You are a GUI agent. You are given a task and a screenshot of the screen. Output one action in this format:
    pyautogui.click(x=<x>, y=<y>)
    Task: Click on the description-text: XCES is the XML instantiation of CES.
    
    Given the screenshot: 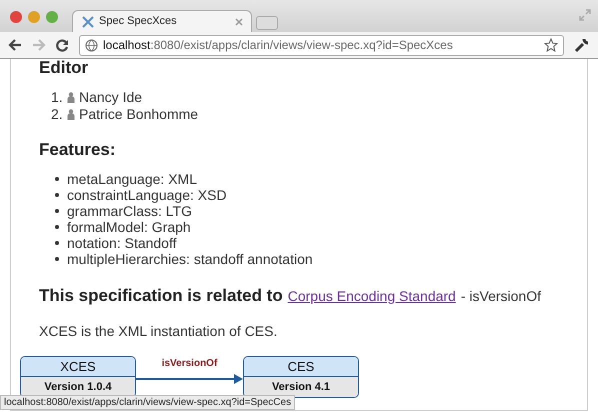 What is the action you would take?
    pyautogui.click(x=158, y=331)
    